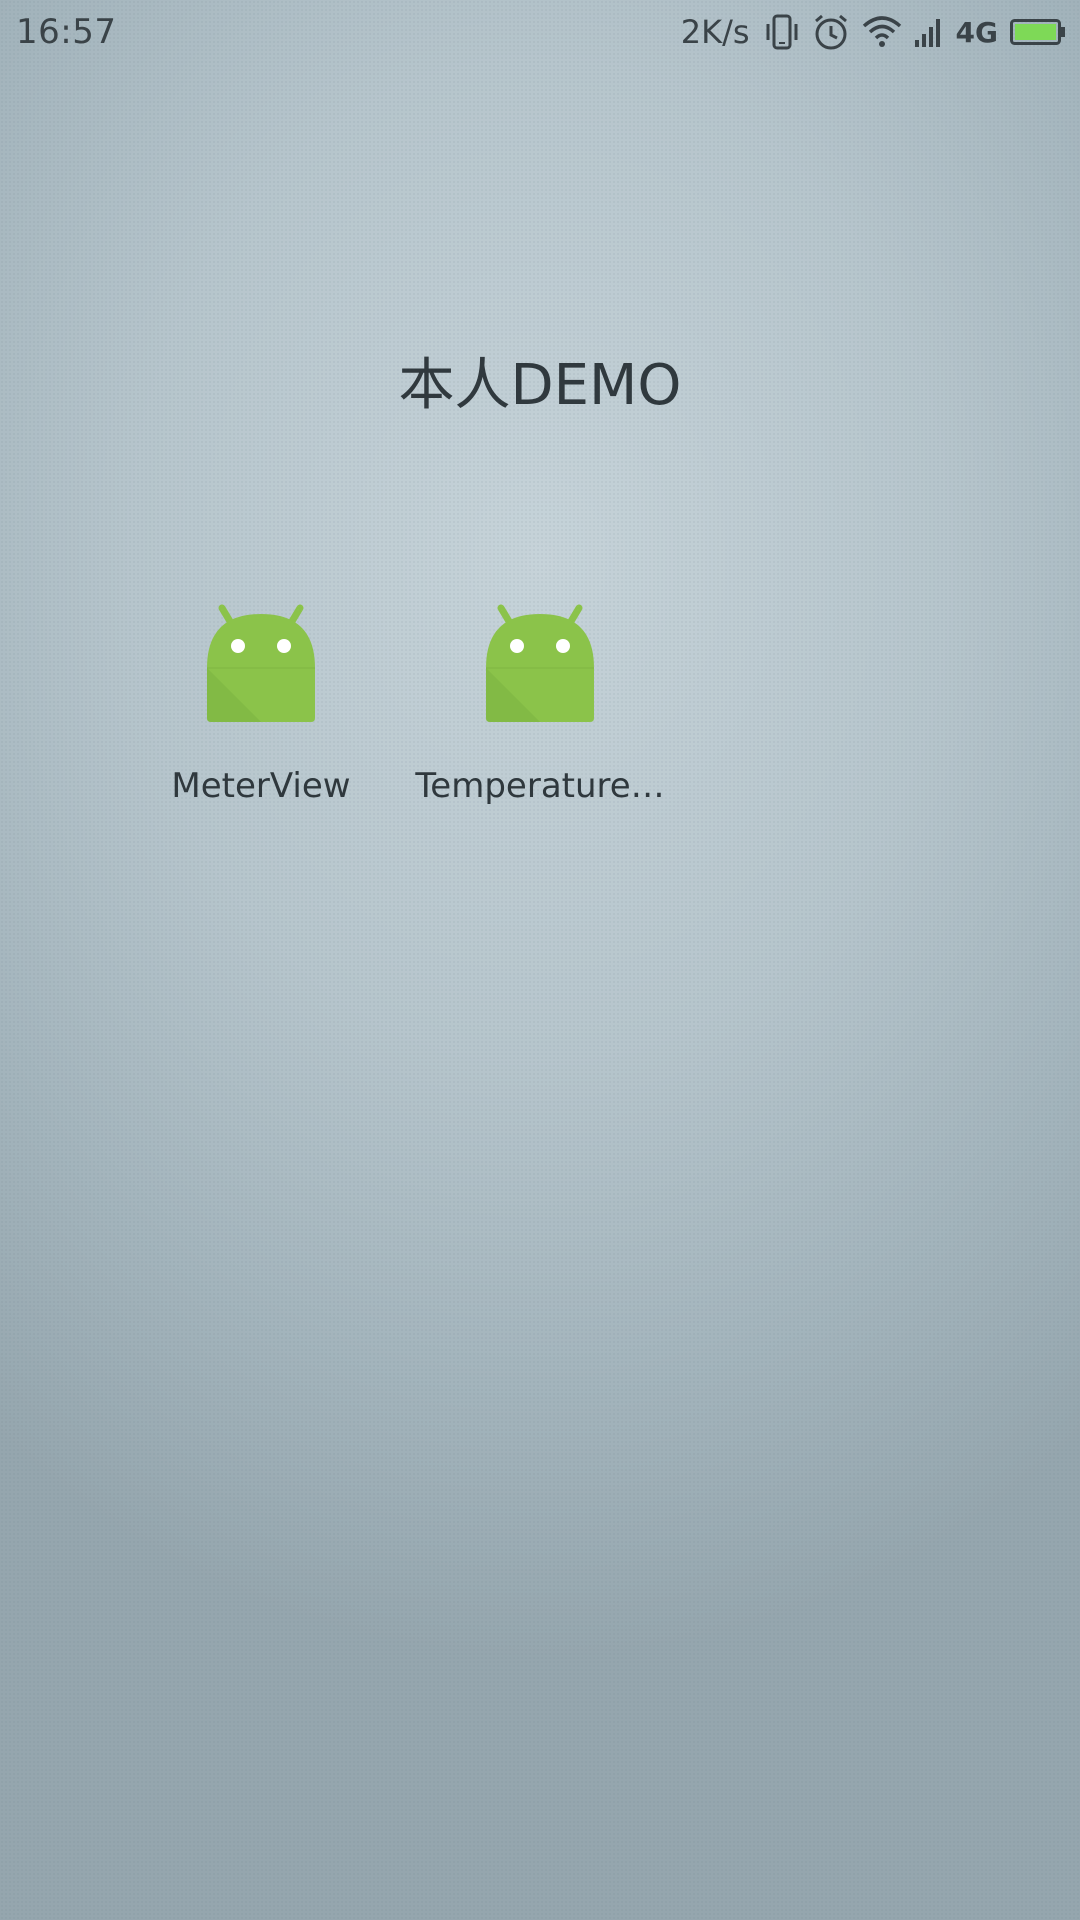  I want to click on wifi-icon, so click(882, 32).